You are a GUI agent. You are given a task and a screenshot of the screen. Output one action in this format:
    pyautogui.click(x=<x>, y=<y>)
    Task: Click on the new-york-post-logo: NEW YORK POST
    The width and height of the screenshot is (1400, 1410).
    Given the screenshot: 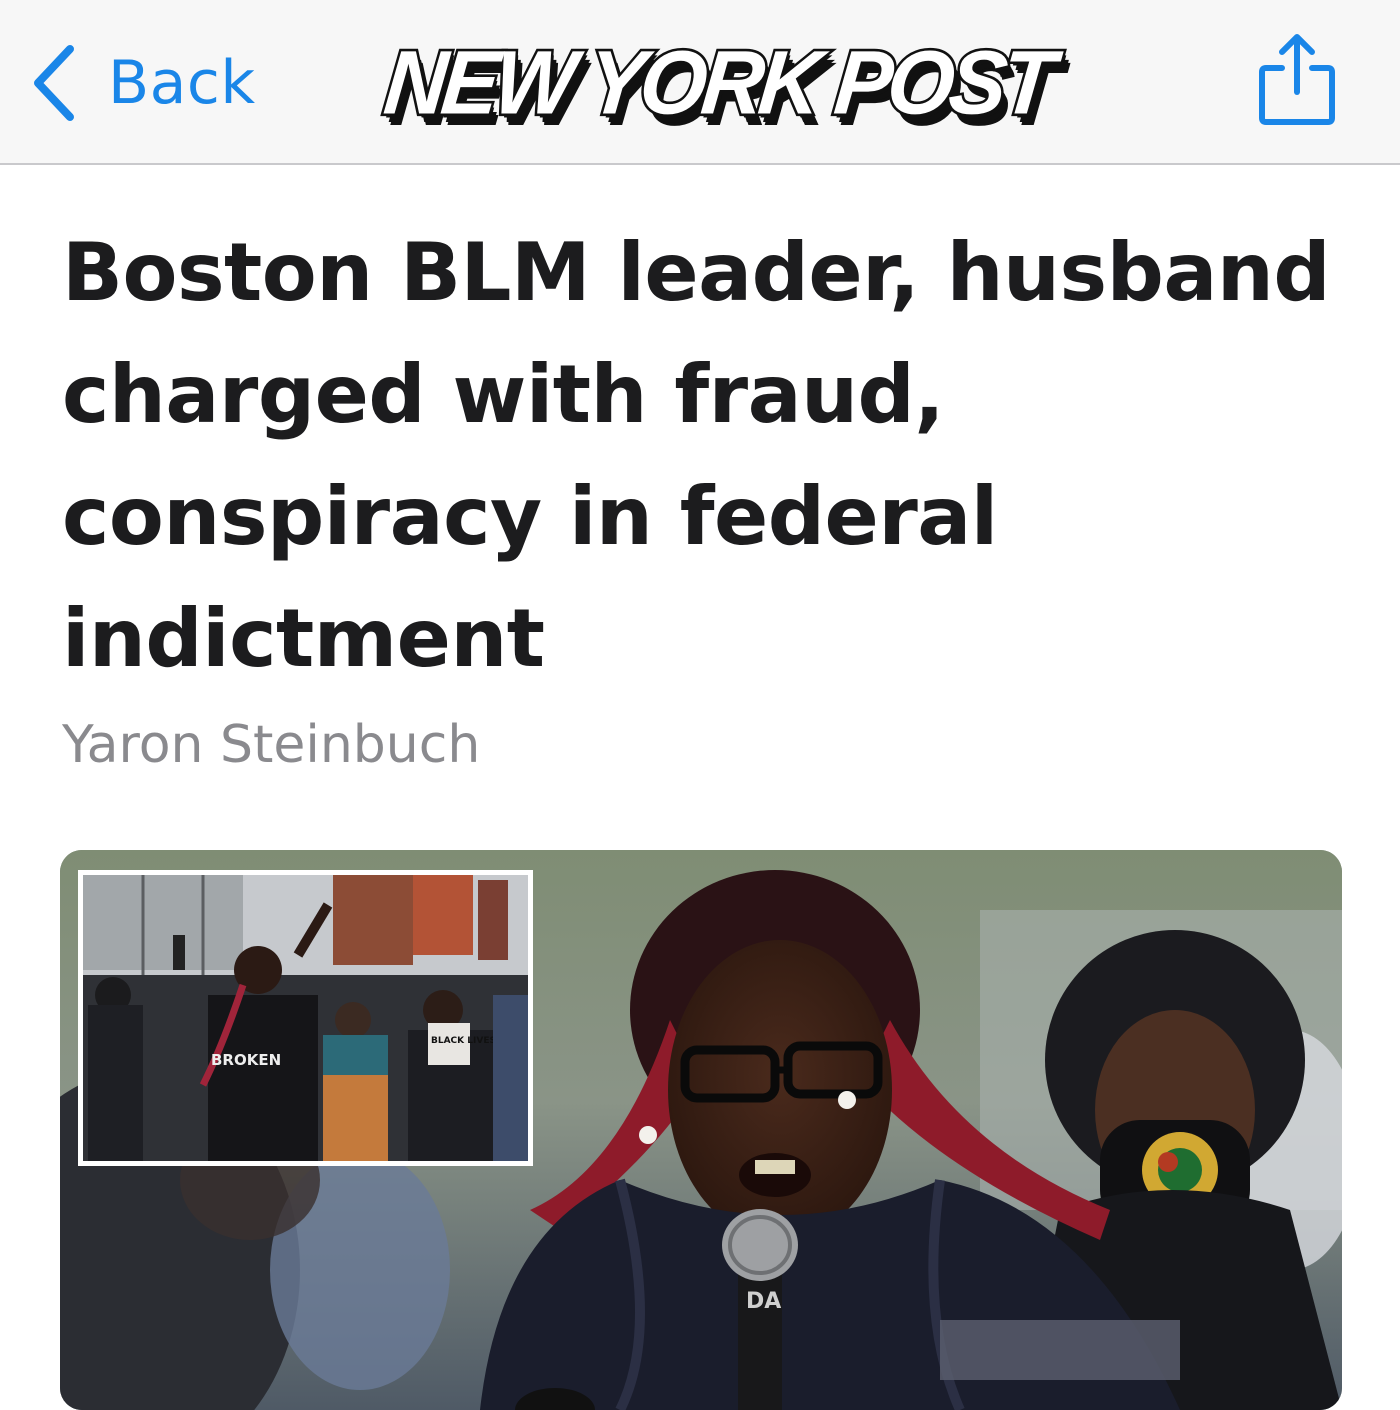 What is the action you would take?
    pyautogui.click(x=717, y=83)
    